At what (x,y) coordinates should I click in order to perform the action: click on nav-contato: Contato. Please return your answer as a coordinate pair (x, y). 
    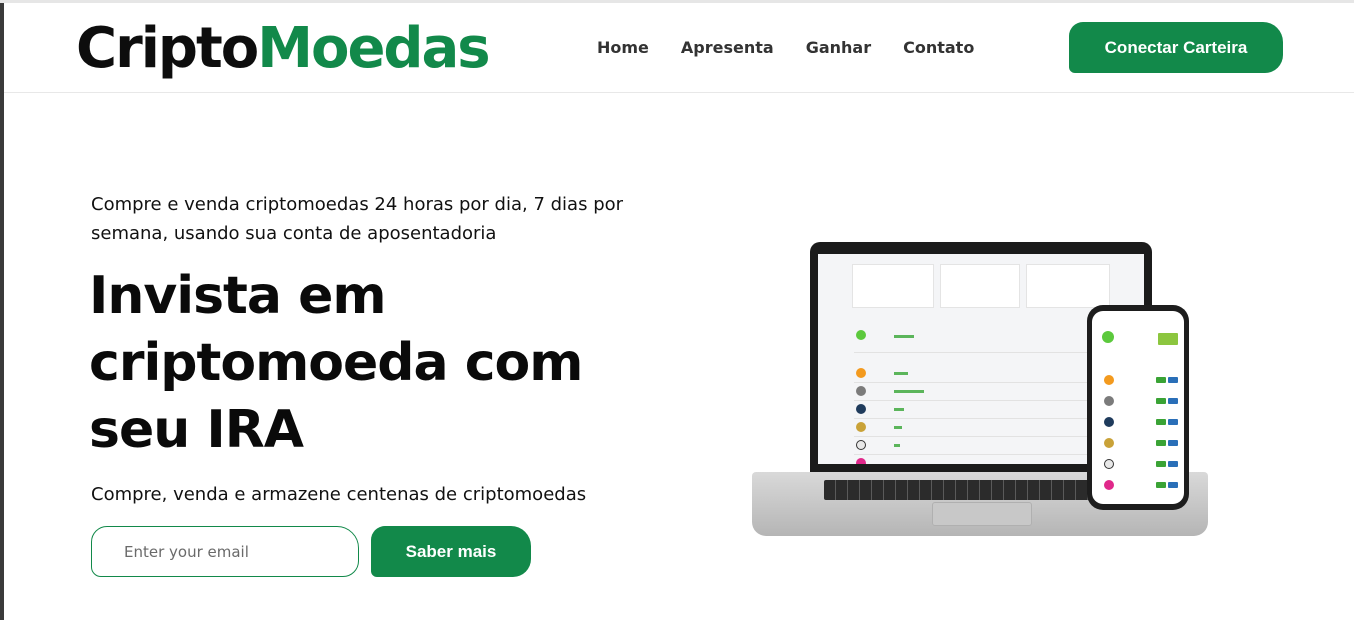
    Looking at the image, I should click on (938, 48).